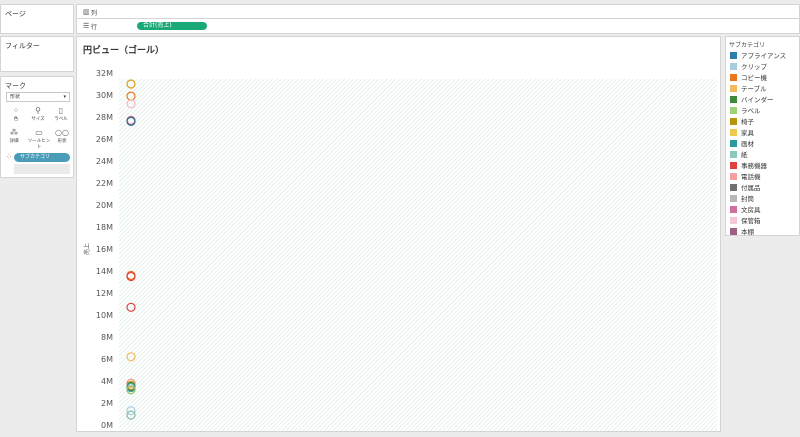  I want to click on legend-item: 保管箱, so click(745, 221).